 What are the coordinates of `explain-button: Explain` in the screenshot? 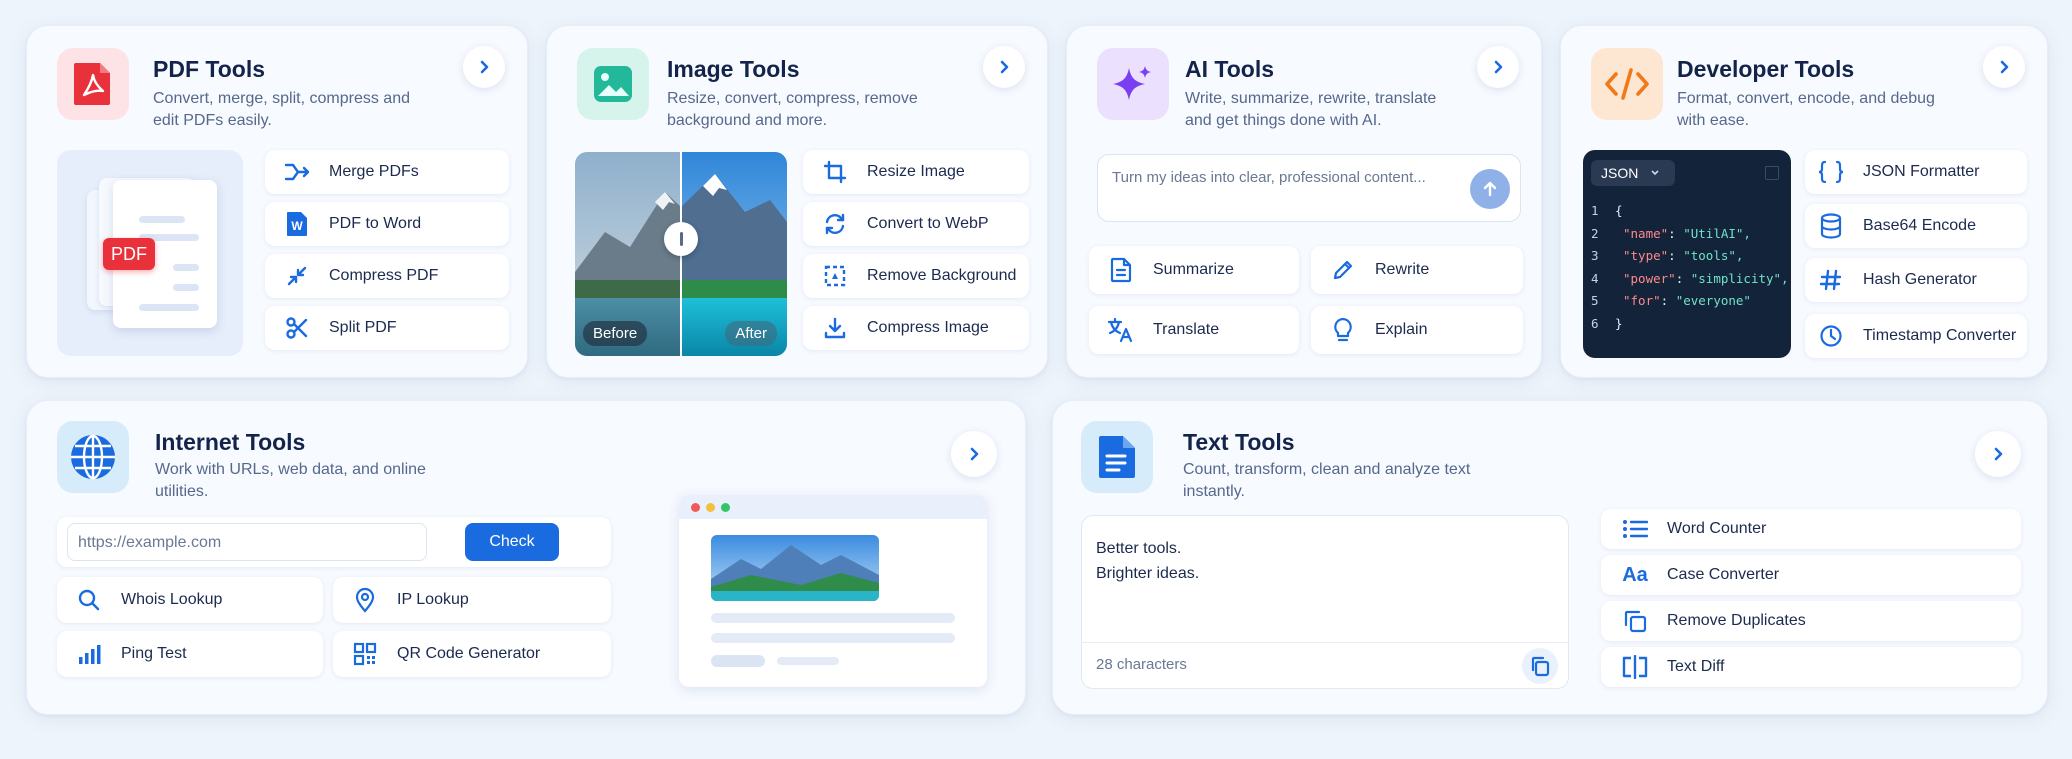 It's located at (1417, 330).